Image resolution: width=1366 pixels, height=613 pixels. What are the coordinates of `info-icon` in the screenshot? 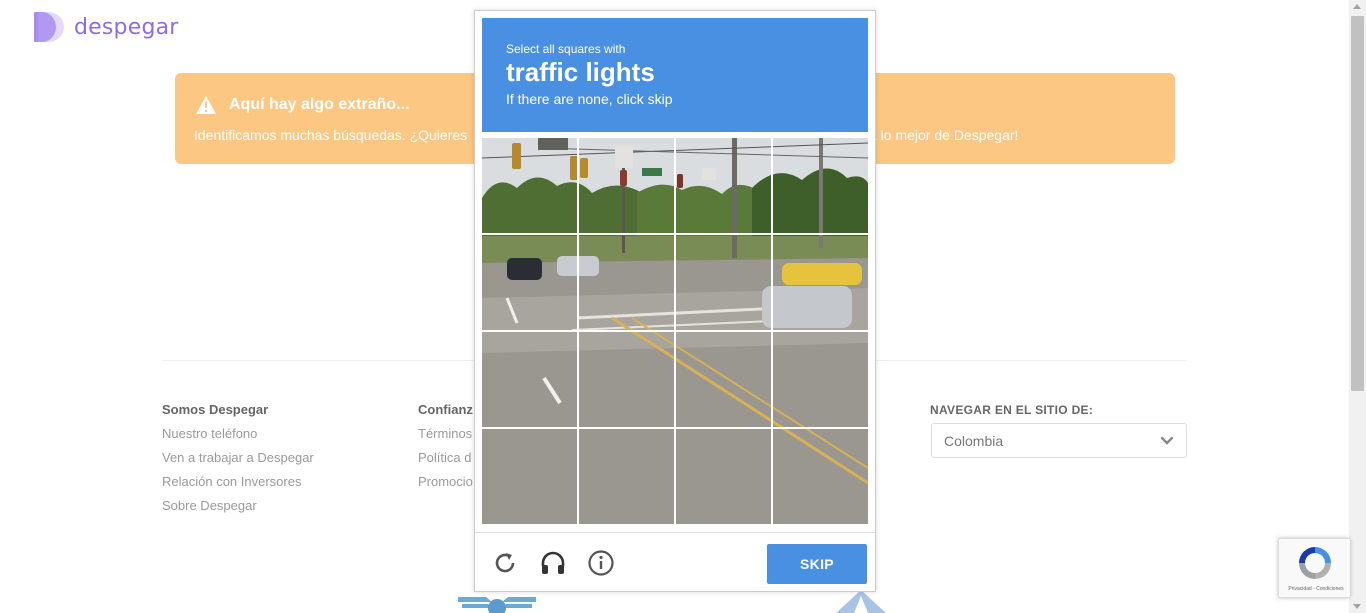 It's located at (601, 563).